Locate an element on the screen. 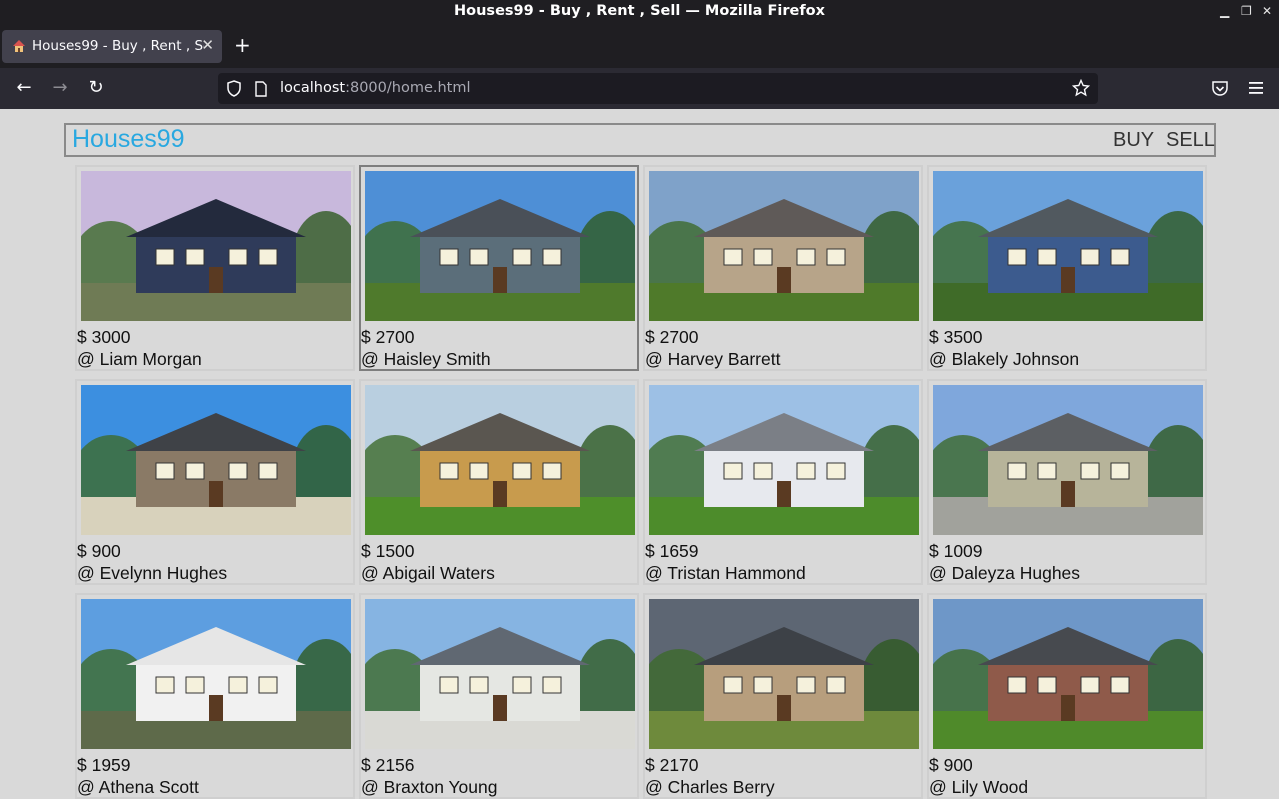  listing-owner: @ Daleyza Hughes is located at coordinates (1005, 573).